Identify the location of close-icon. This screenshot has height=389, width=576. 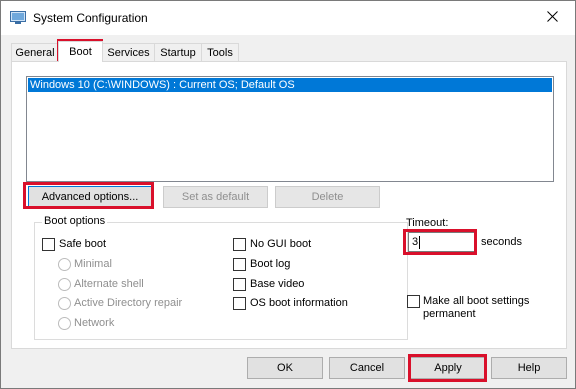
(552, 18).